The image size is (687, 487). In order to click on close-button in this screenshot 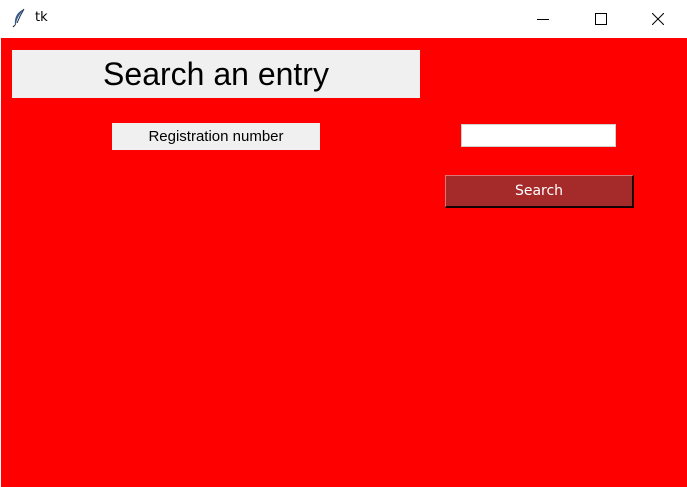, I will do `click(658, 19)`.